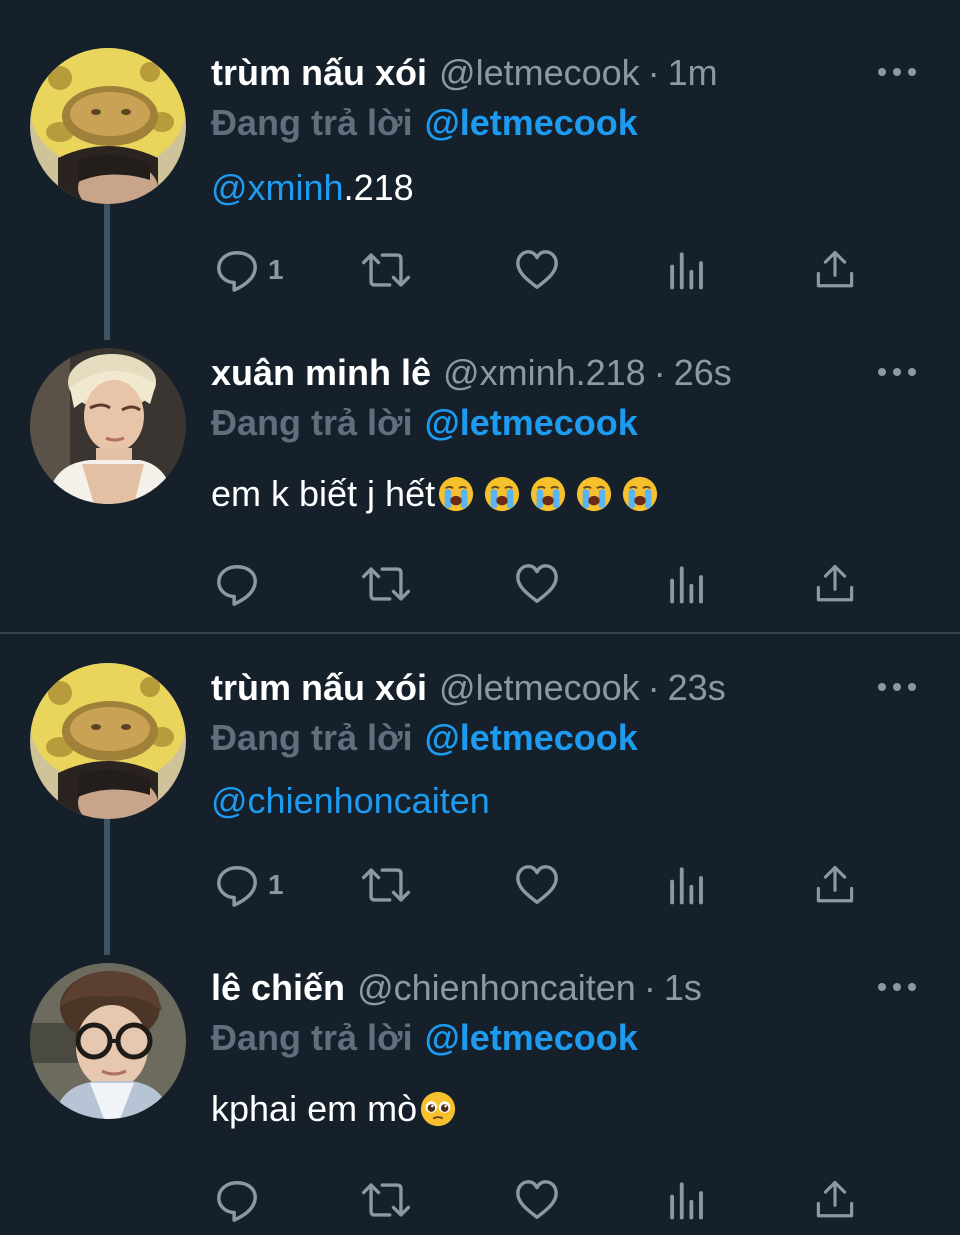  I want to click on tweet-text: em k biết j hết, so click(435, 494).